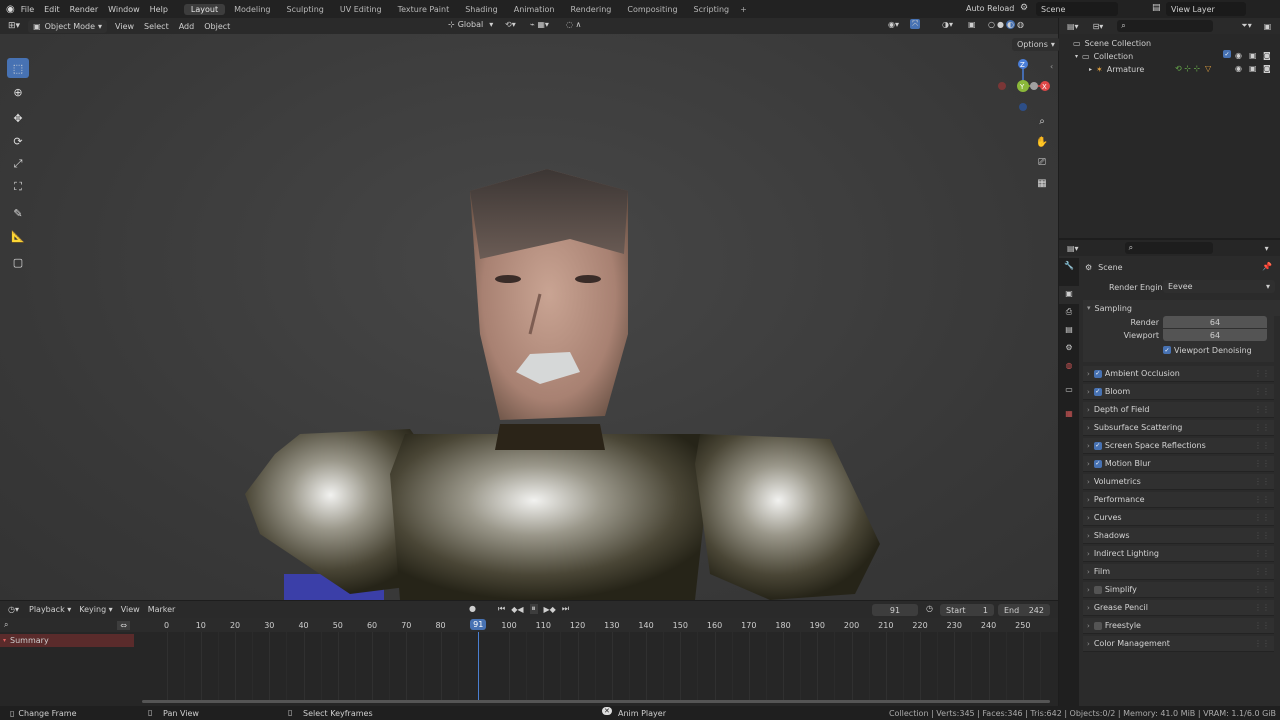 The width and height of the screenshot is (1280, 720). Describe the element at coordinates (159, 9) in the screenshot. I see `menu-help: Help` at that location.